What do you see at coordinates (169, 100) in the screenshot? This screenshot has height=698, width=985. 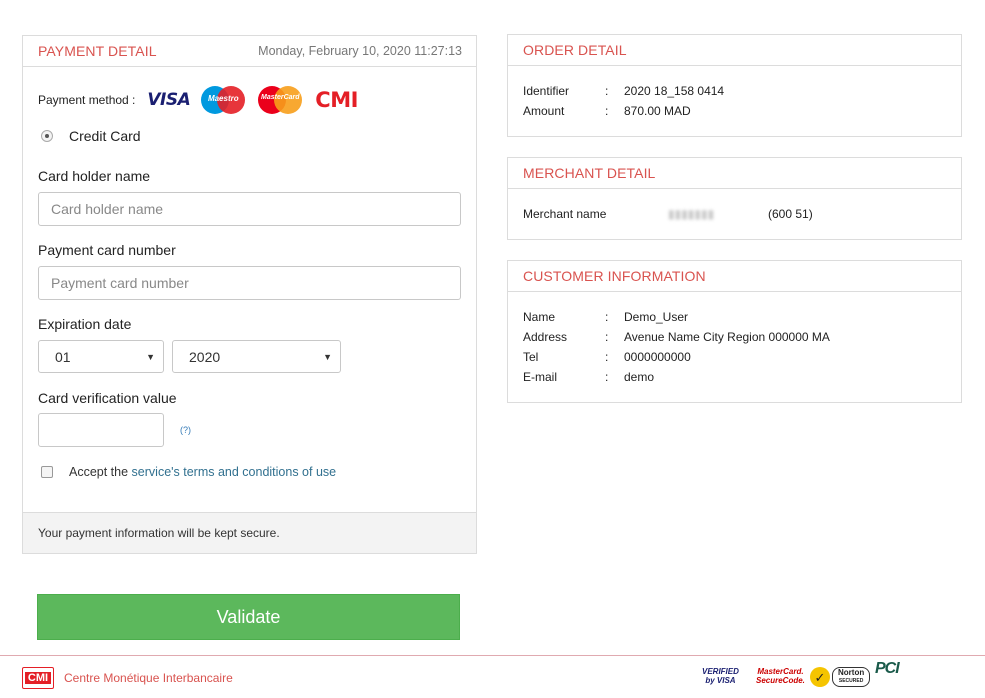 I see `visa-logo: VISA` at bounding box center [169, 100].